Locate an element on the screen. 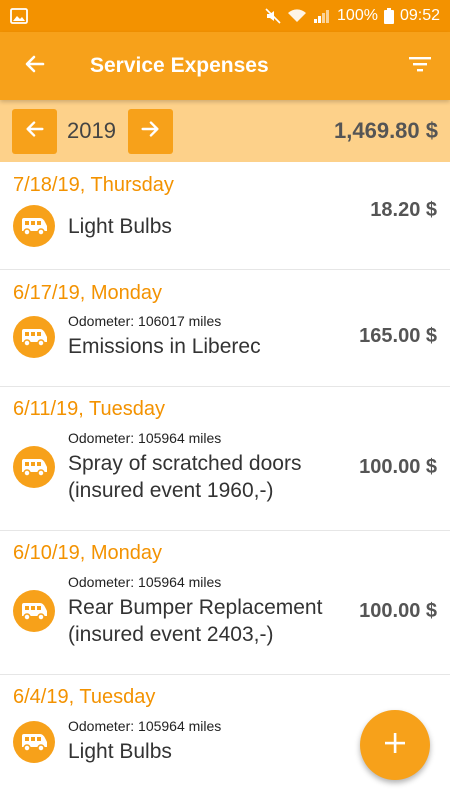 Image resolution: width=450 pixels, height=800 pixels. page-title: Service Expenses is located at coordinates (179, 65).